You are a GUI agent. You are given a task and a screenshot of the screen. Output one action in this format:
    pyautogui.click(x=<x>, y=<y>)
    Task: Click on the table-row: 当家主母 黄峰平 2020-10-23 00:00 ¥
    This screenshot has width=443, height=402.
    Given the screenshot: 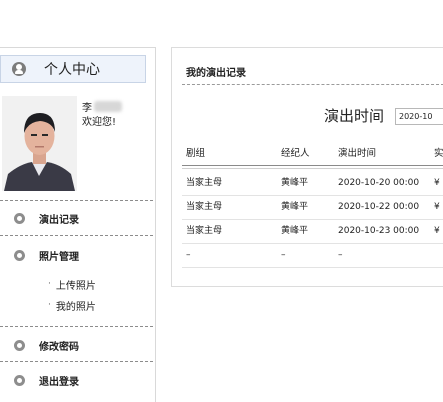 What is the action you would take?
    pyautogui.click(x=312, y=232)
    